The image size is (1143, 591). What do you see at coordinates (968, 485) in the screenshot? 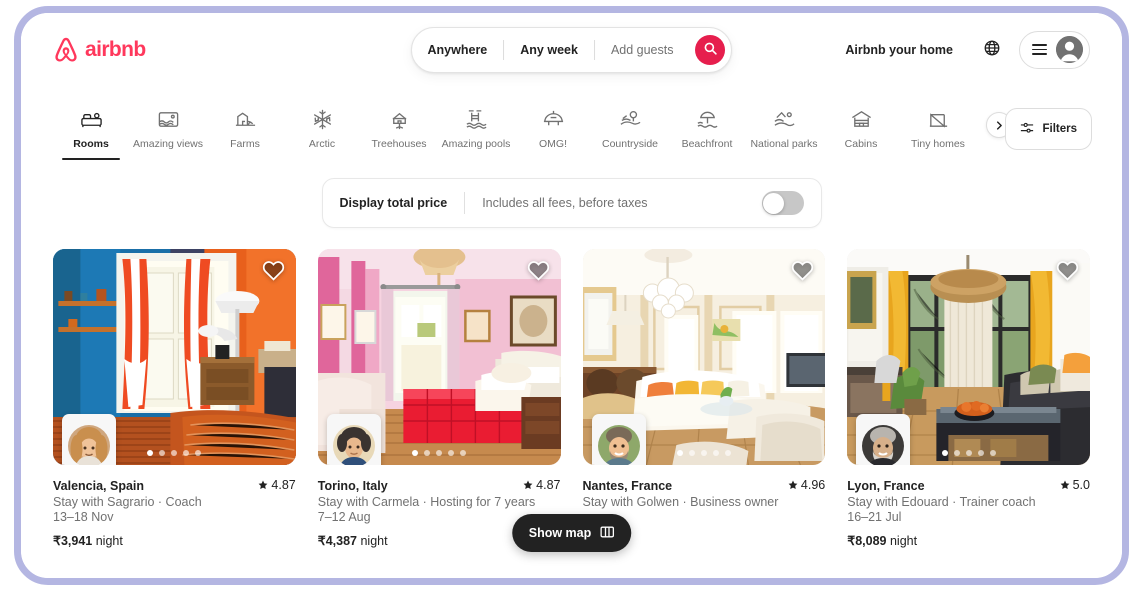
I see `listing-title-row: Lyon, France 5.0` at bounding box center [968, 485].